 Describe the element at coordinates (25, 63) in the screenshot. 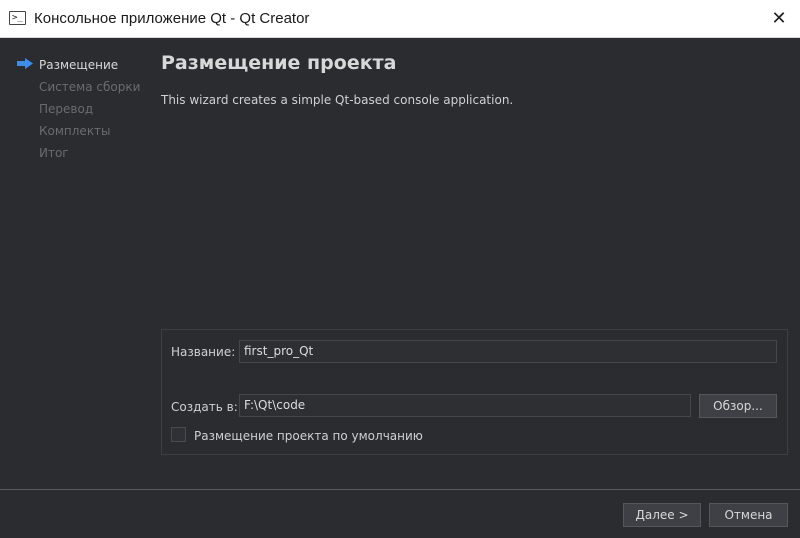

I see `current-step-arrow-icon` at that location.